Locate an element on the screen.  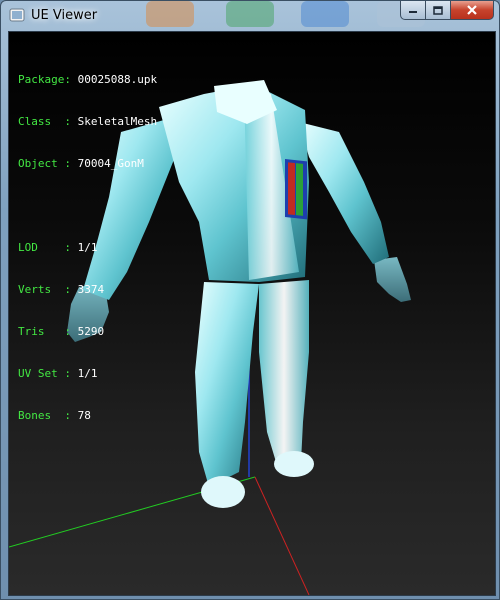
title-bar: UE Viewer is located at coordinates (250, 16).